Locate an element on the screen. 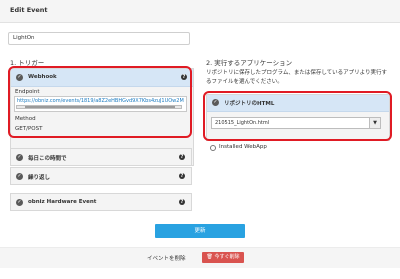 The width and height of the screenshot is (400, 279). trigger-hardware-event: ✓ obniz Hardware Event ? is located at coordinates (101, 202).